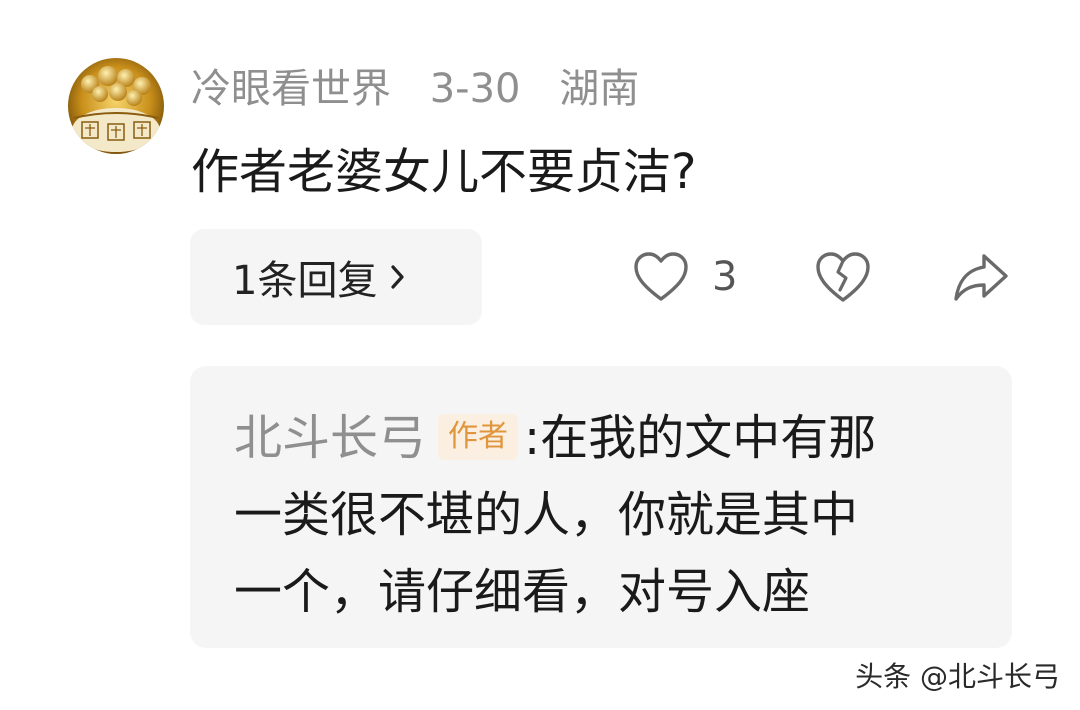  Describe the element at coordinates (725, 277) in the screenshot. I see `like-count: 3` at that location.